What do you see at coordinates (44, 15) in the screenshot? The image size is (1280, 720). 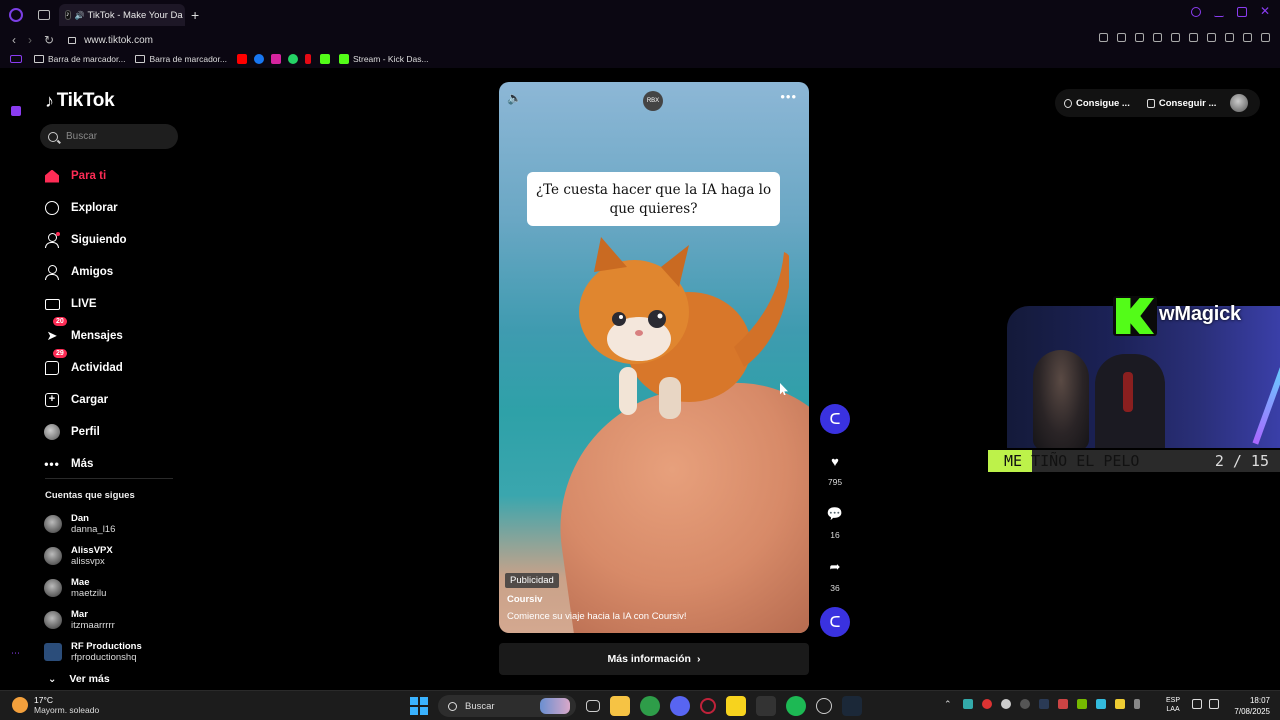 I see `tab-manager-icon` at bounding box center [44, 15].